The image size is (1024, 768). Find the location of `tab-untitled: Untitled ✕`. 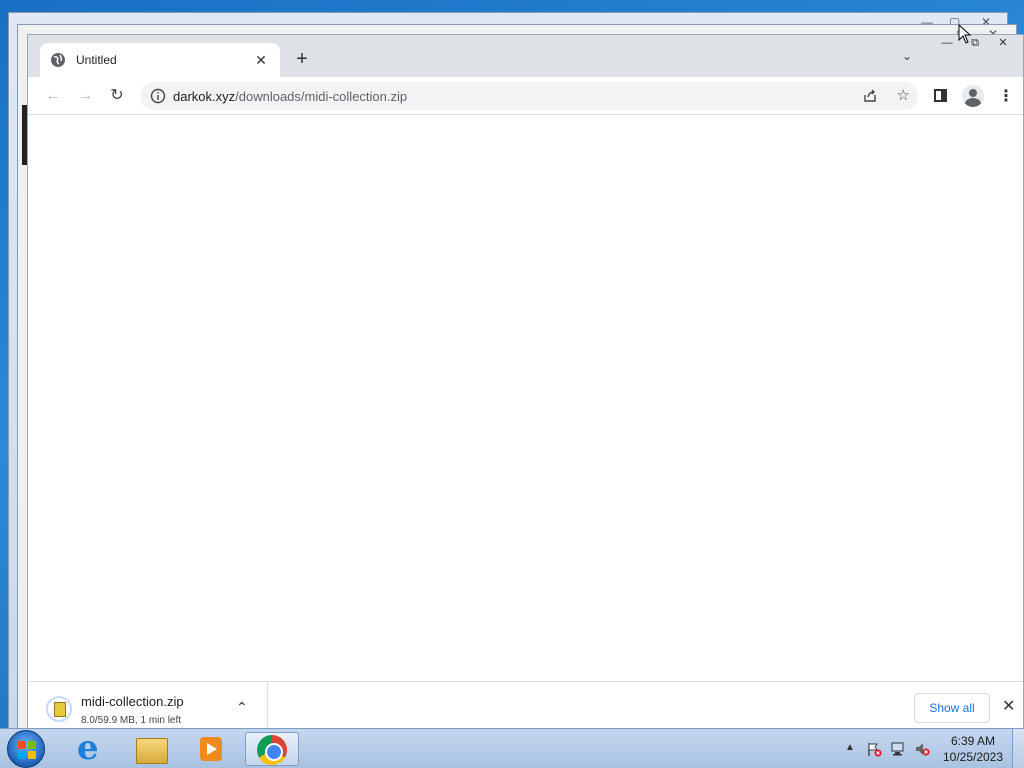

tab-untitled: Untitled ✕ is located at coordinates (160, 60).